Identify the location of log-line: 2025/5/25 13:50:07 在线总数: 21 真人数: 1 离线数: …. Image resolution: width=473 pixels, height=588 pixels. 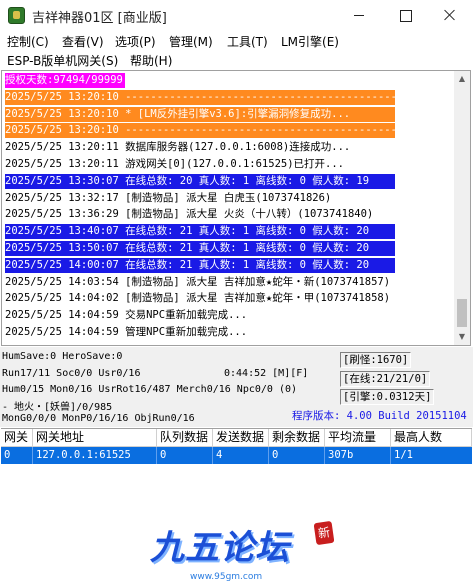
(200, 248).